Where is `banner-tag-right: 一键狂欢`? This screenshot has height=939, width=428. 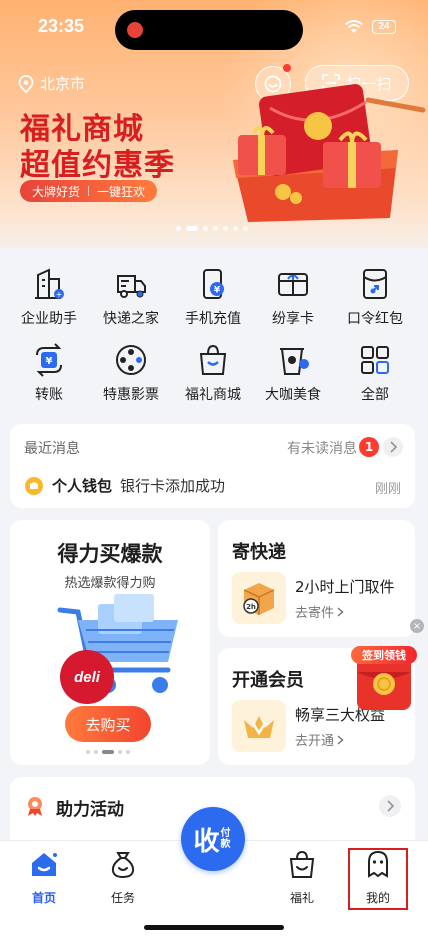 banner-tag-right: 一键狂欢 is located at coordinates (121, 191).